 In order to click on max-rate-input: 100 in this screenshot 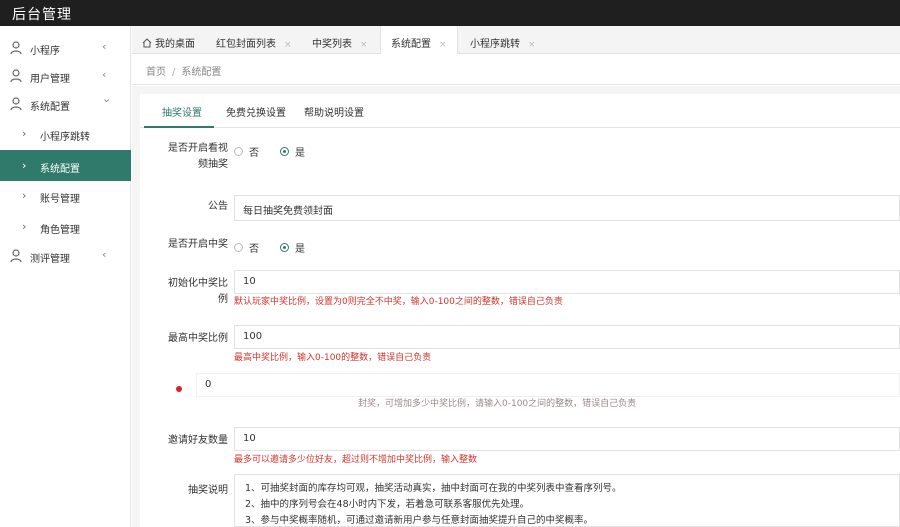, I will do `click(567, 337)`.